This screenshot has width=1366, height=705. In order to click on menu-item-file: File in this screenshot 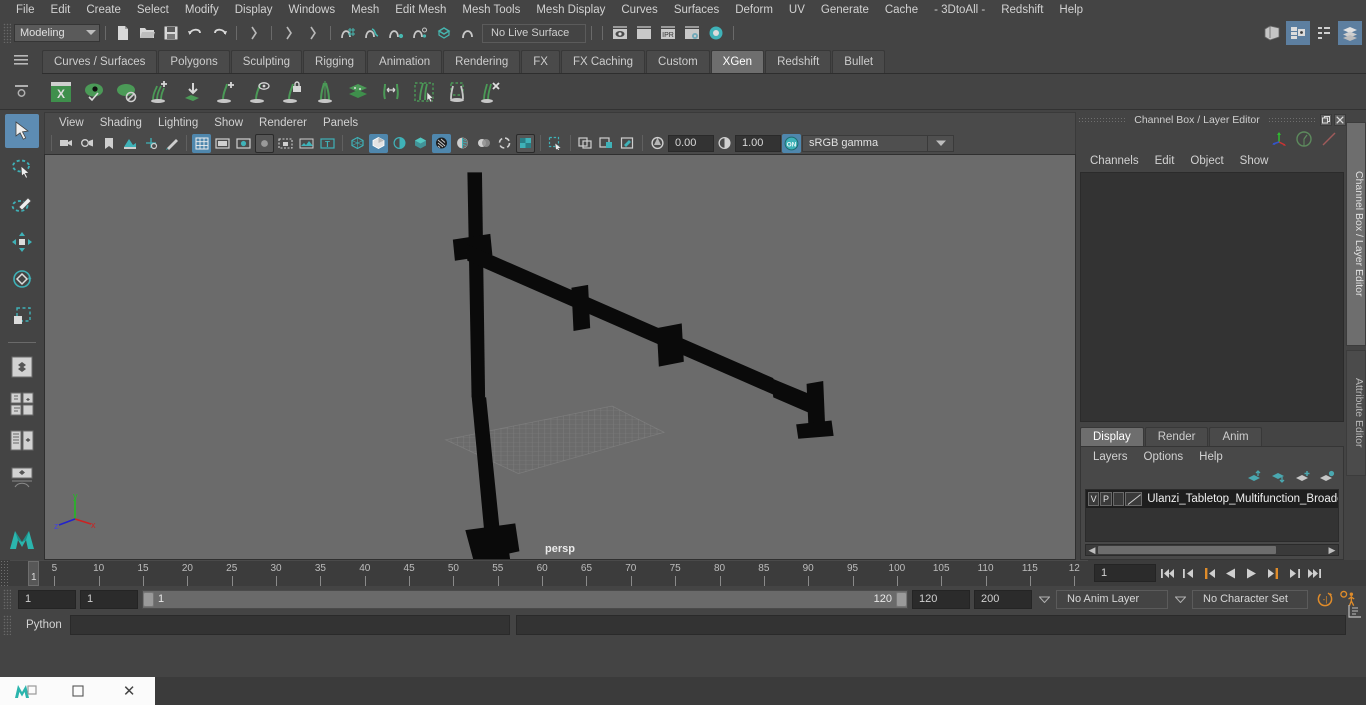, I will do `click(25, 10)`.